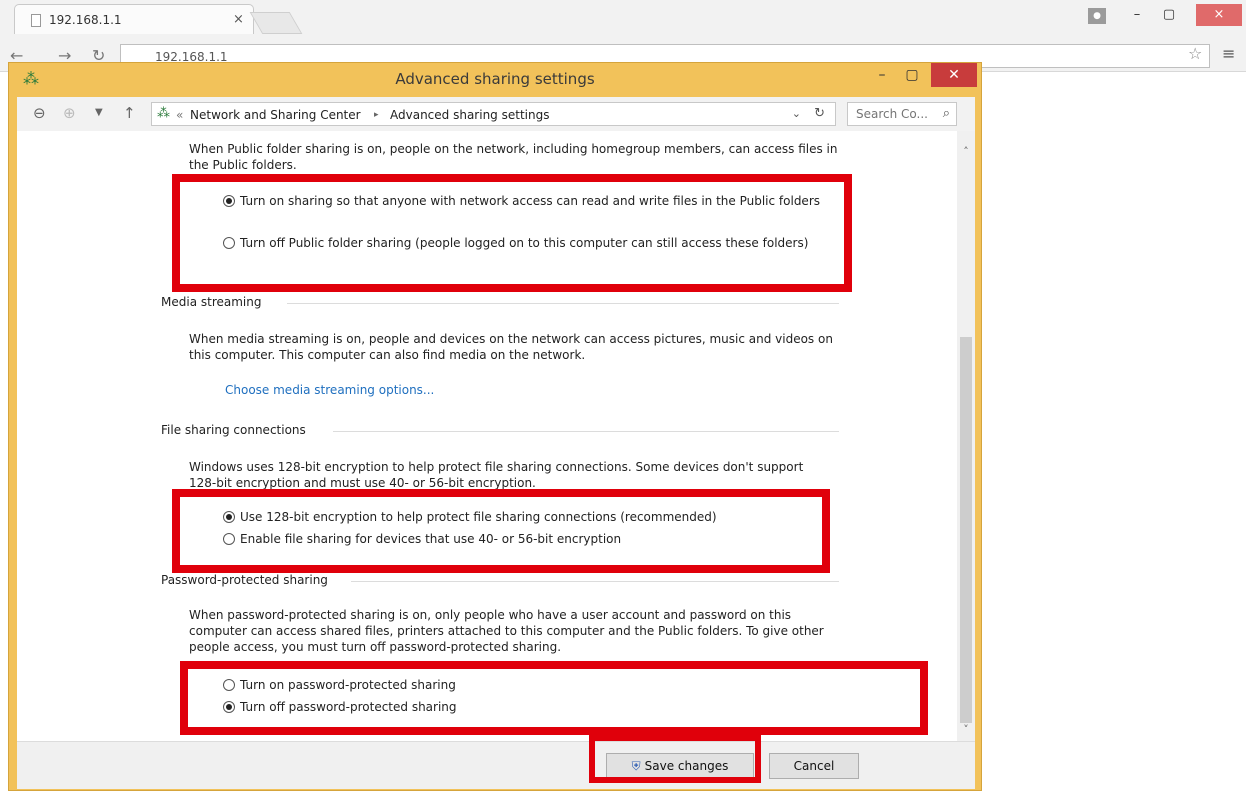 This screenshot has width=1246, height=791. I want to click on recent-locations-icon: ▼, so click(99, 112).